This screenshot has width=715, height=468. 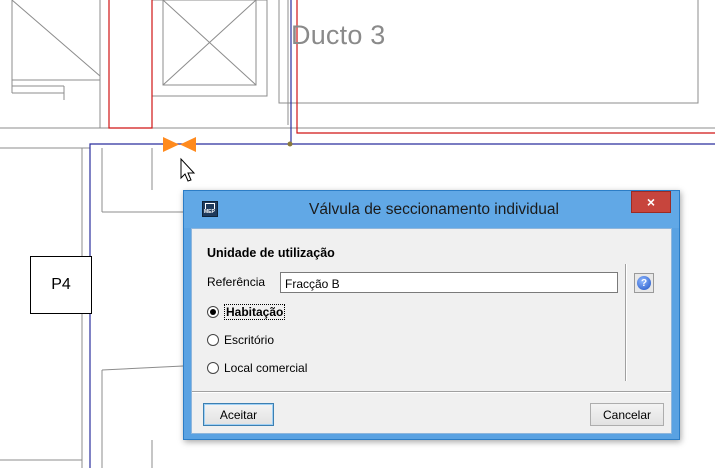 What do you see at coordinates (249, 340) in the screenshot?
I see `radio-escritorio-label: Escritório` at bounding box center [249, 340].